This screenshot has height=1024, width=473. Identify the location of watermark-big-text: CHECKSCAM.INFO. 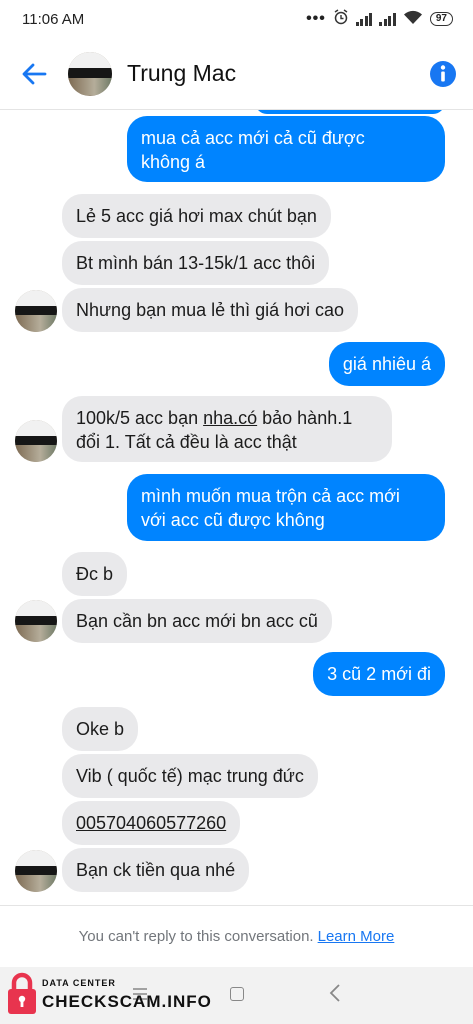
(127, 1001).